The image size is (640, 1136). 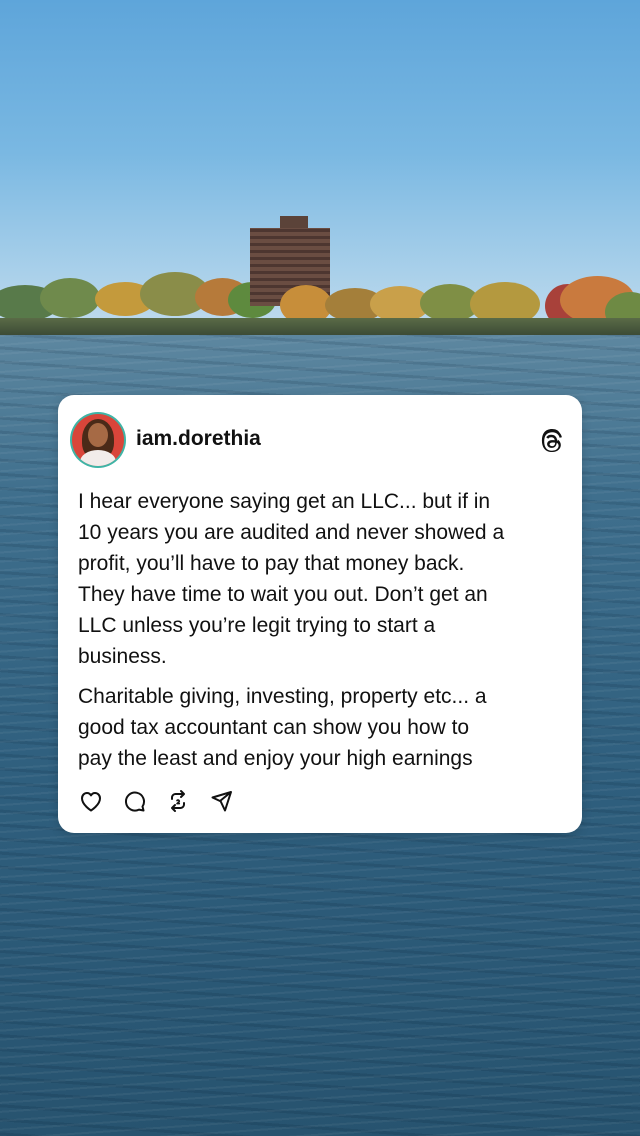 I want to click on username: iam.dorethia, so click(x=198, y=439).